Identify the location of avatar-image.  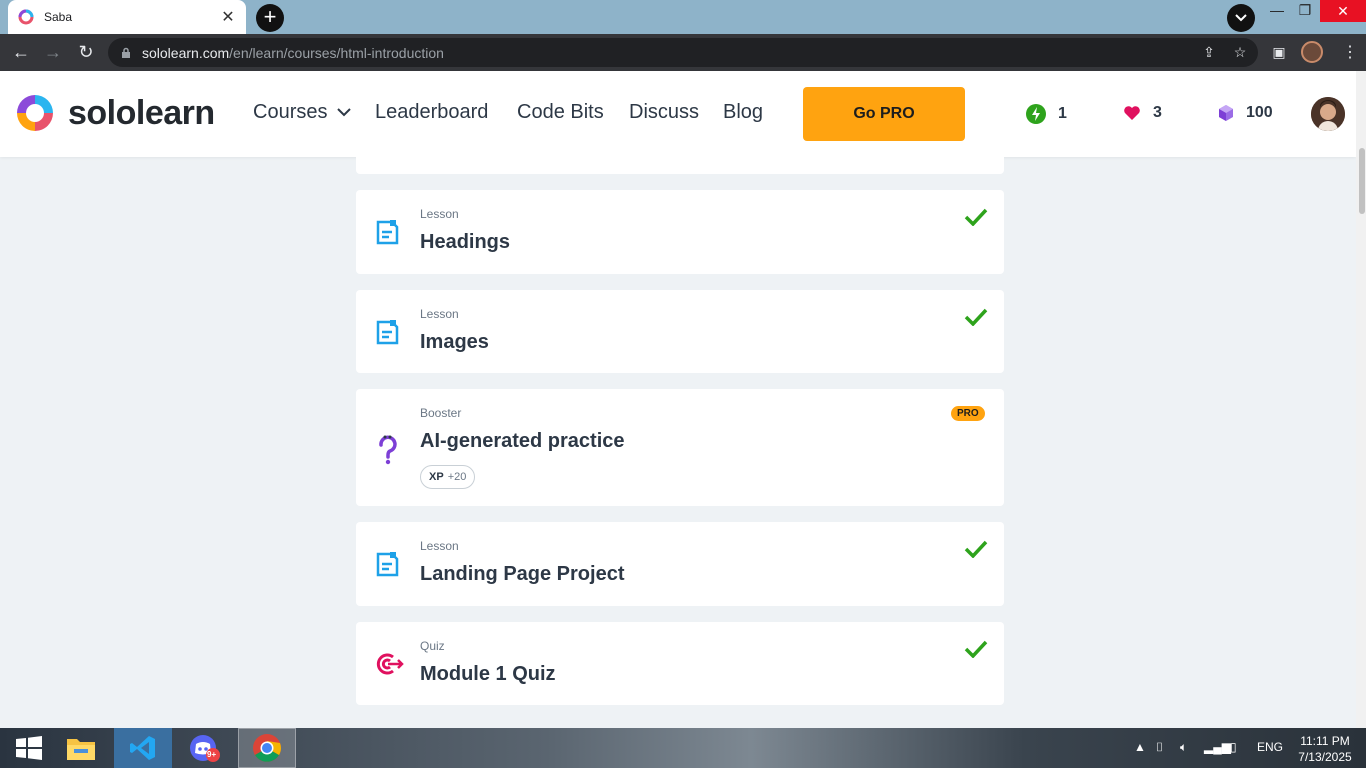
(1328, 114).